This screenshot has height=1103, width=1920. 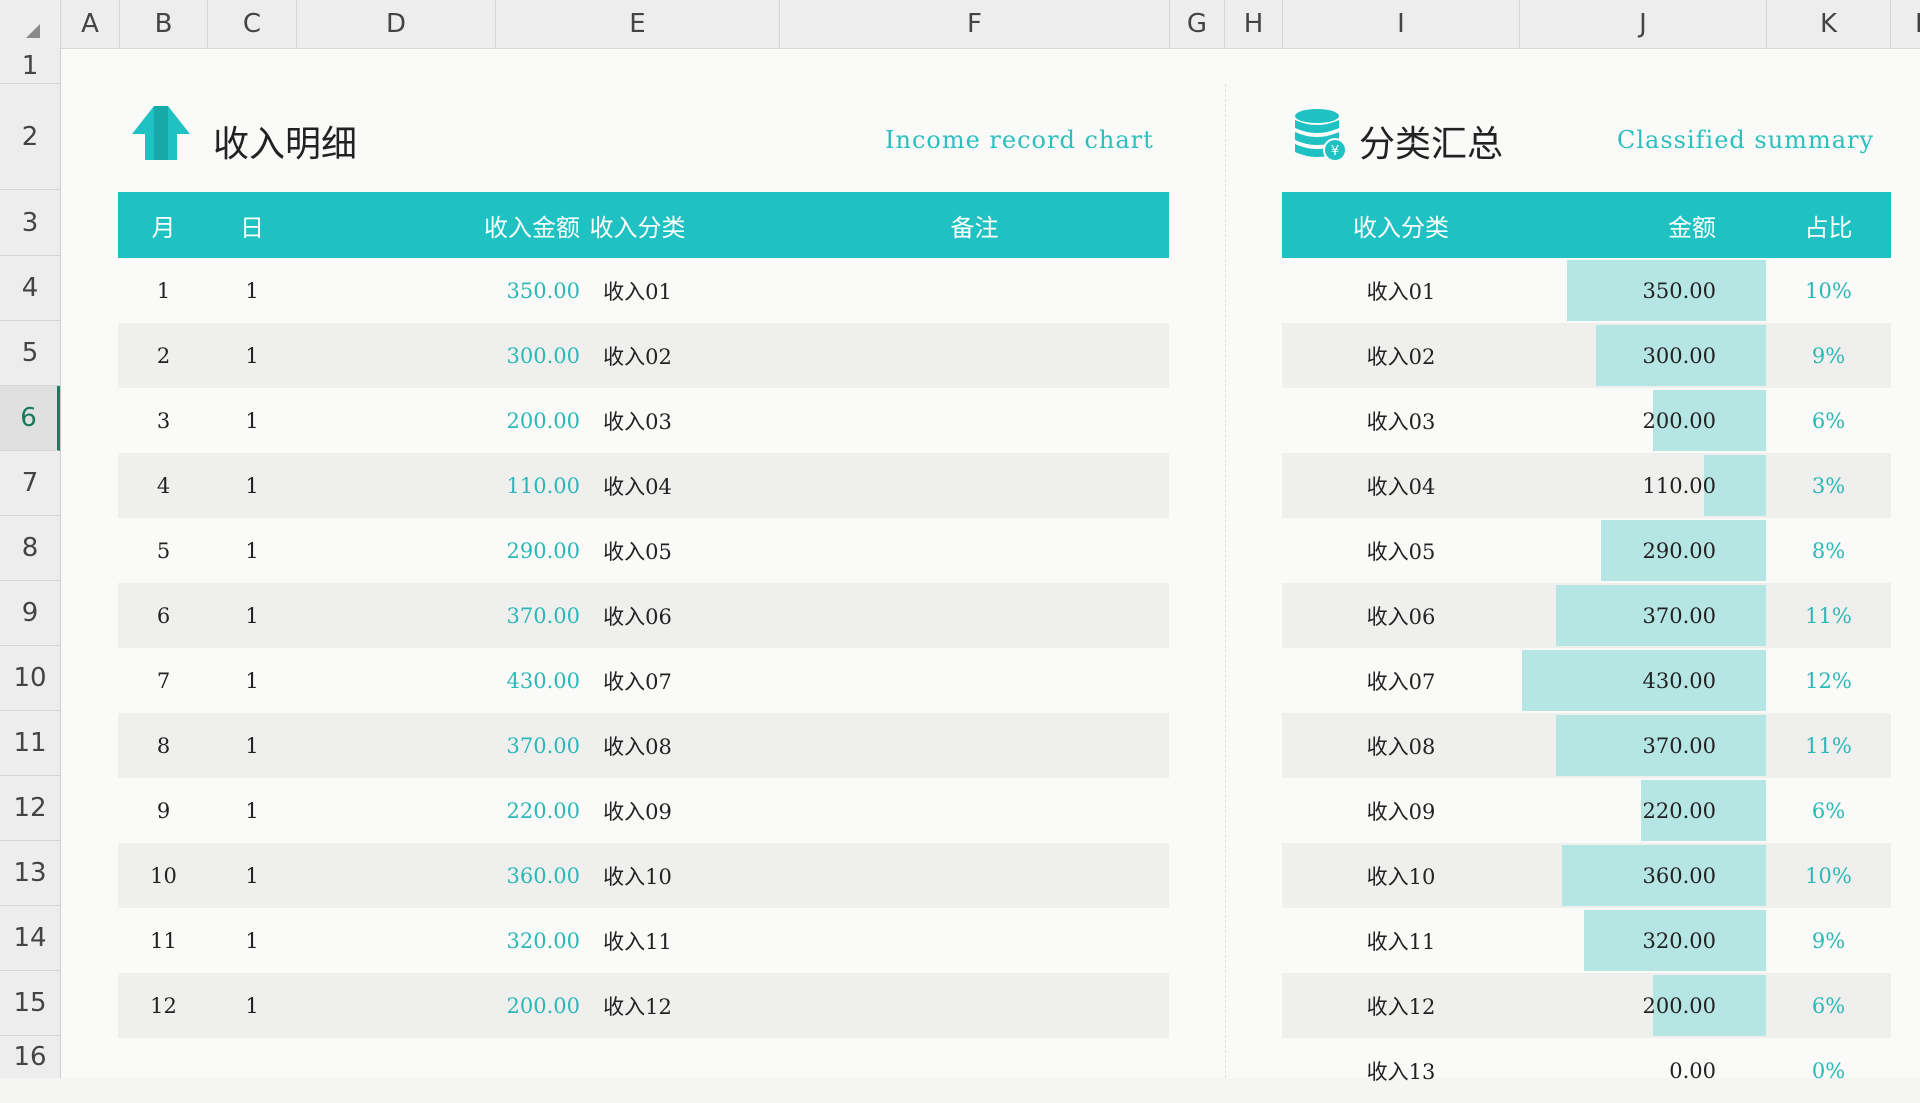 I want to click on month-cell: 10, so click(x=163, y=875).